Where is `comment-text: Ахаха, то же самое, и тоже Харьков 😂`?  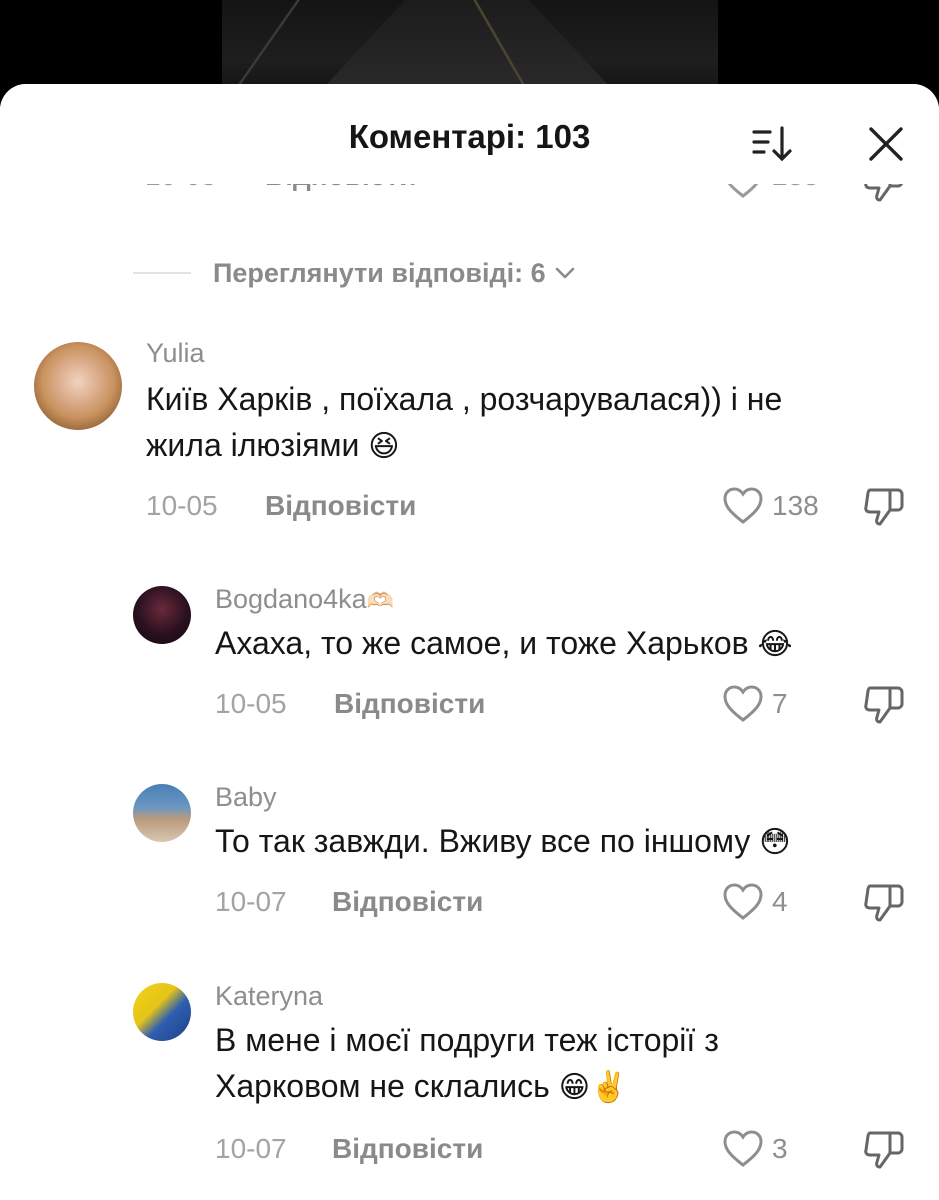
comment-text: Ахаха, то же самое, и тоже Харьков 😂 is located at coordinates (565, 644).